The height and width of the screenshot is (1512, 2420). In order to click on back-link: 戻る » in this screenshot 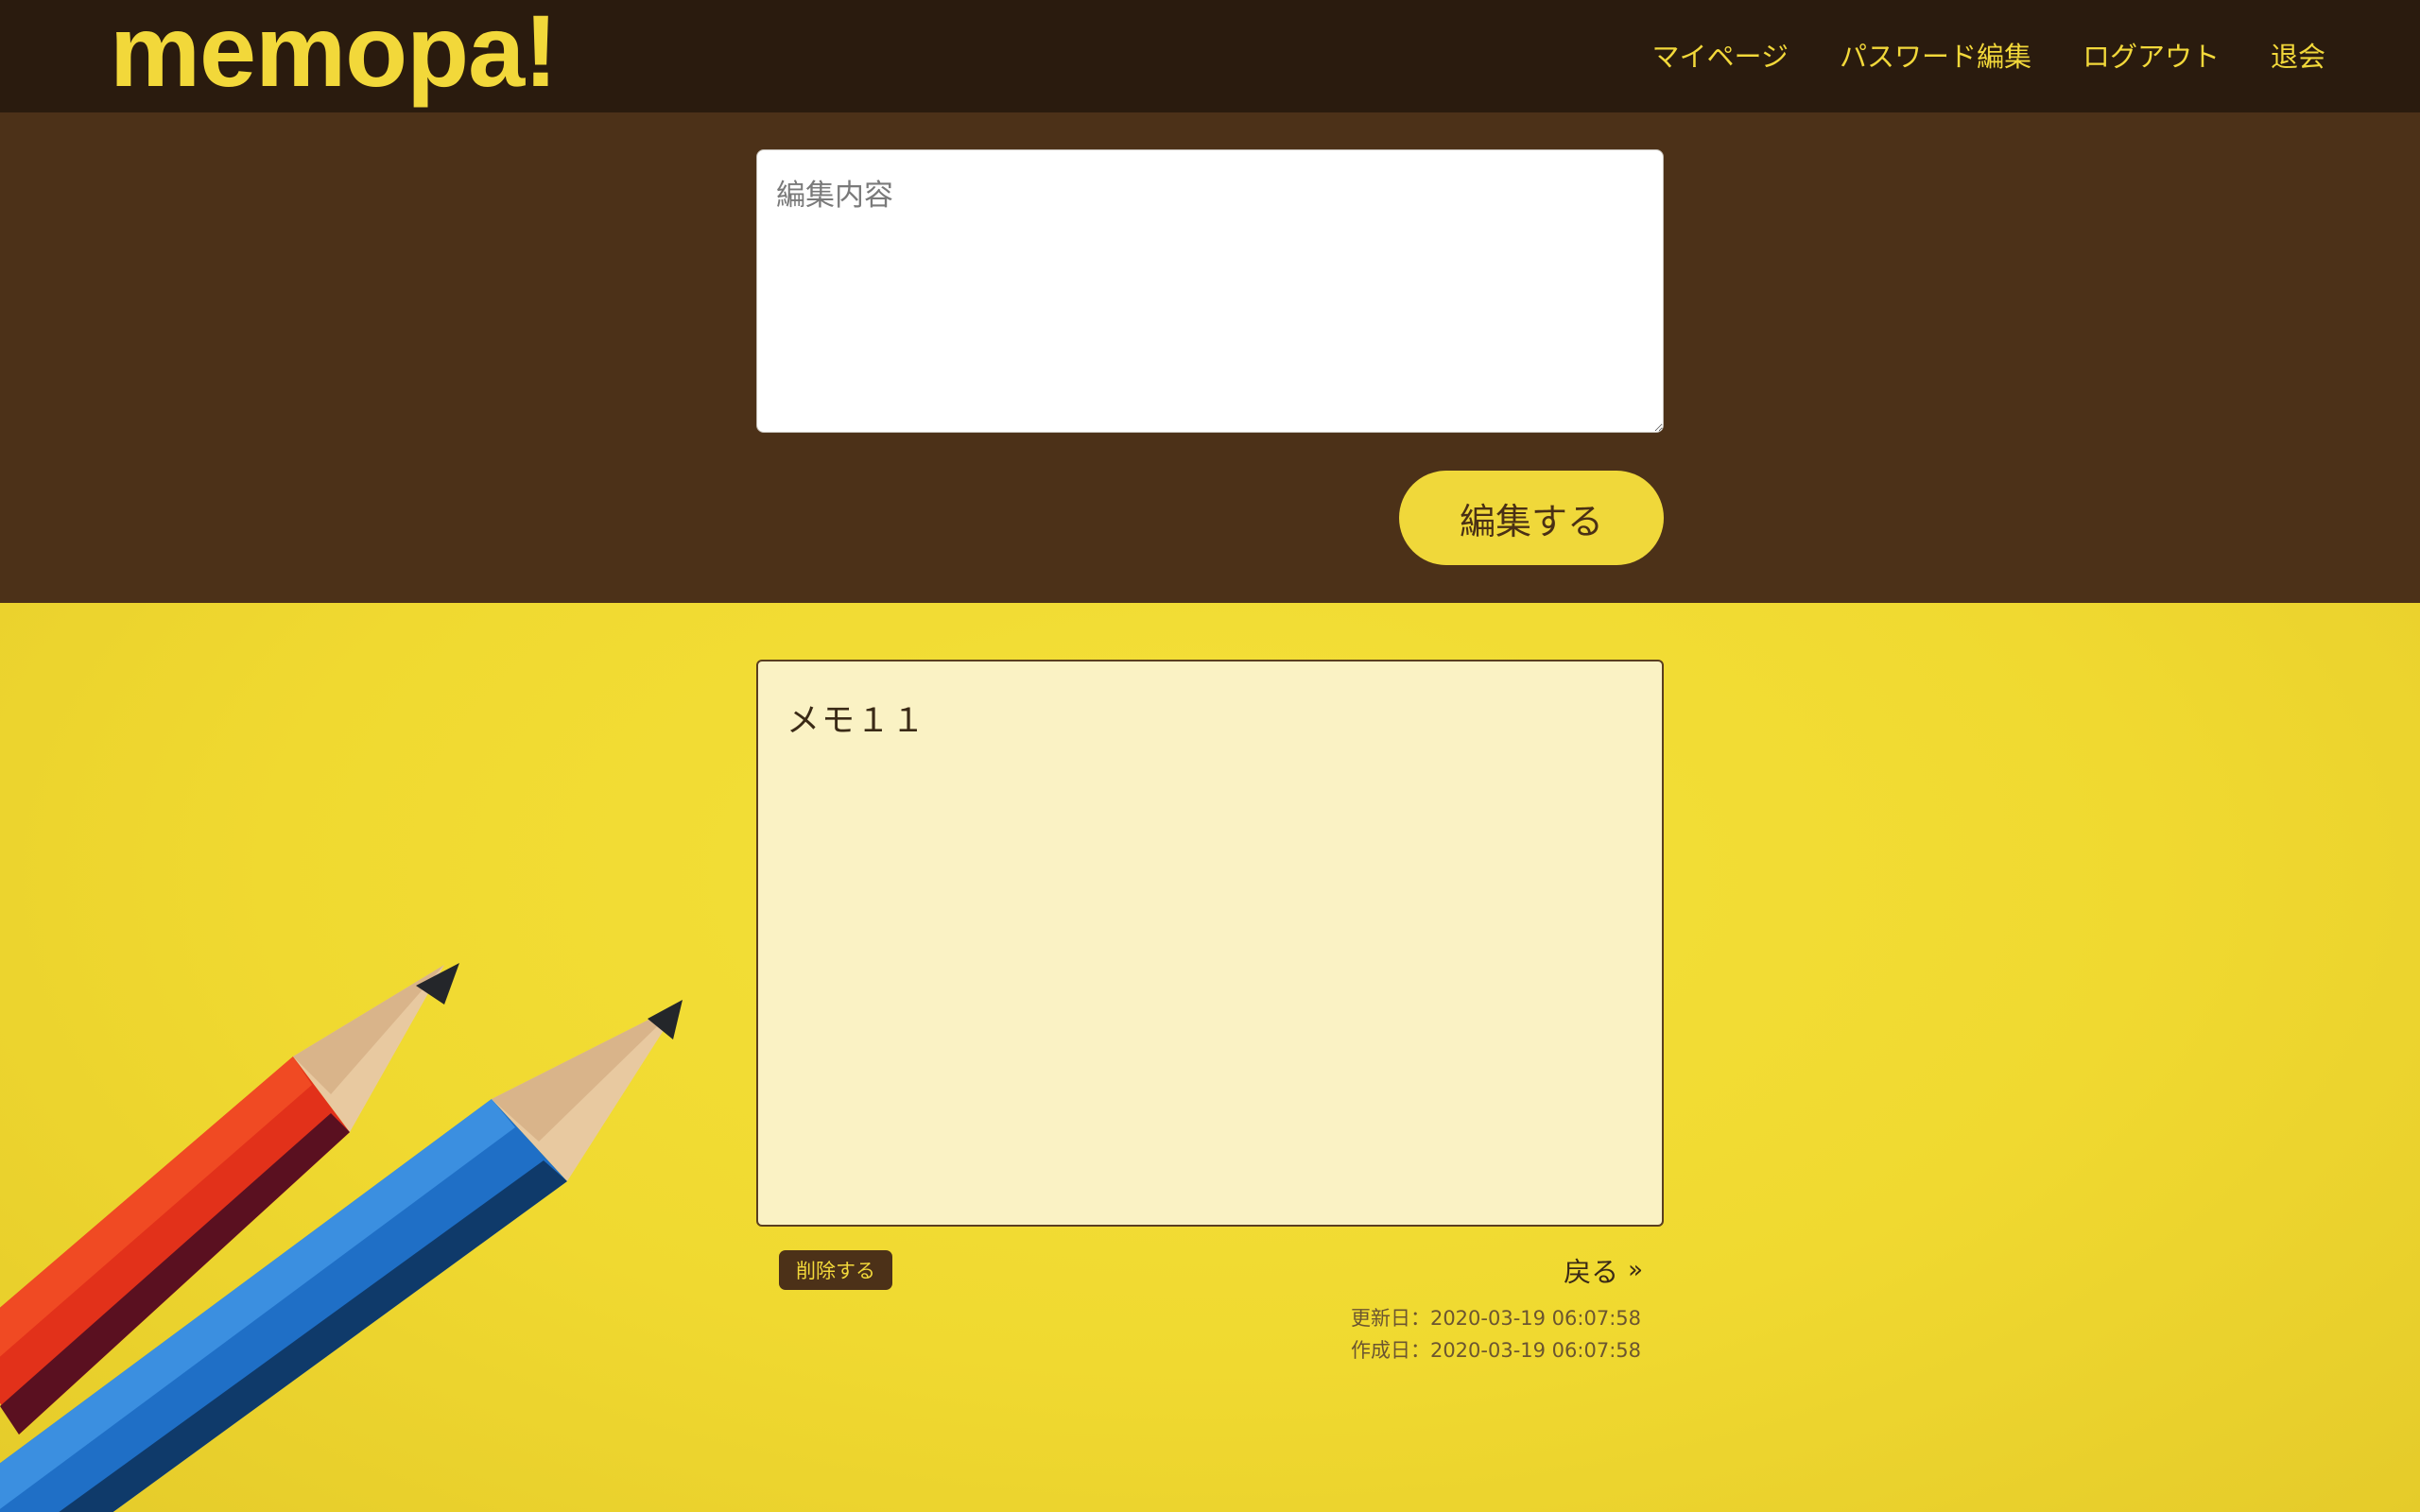, I will do `click(1601, 1270)`.